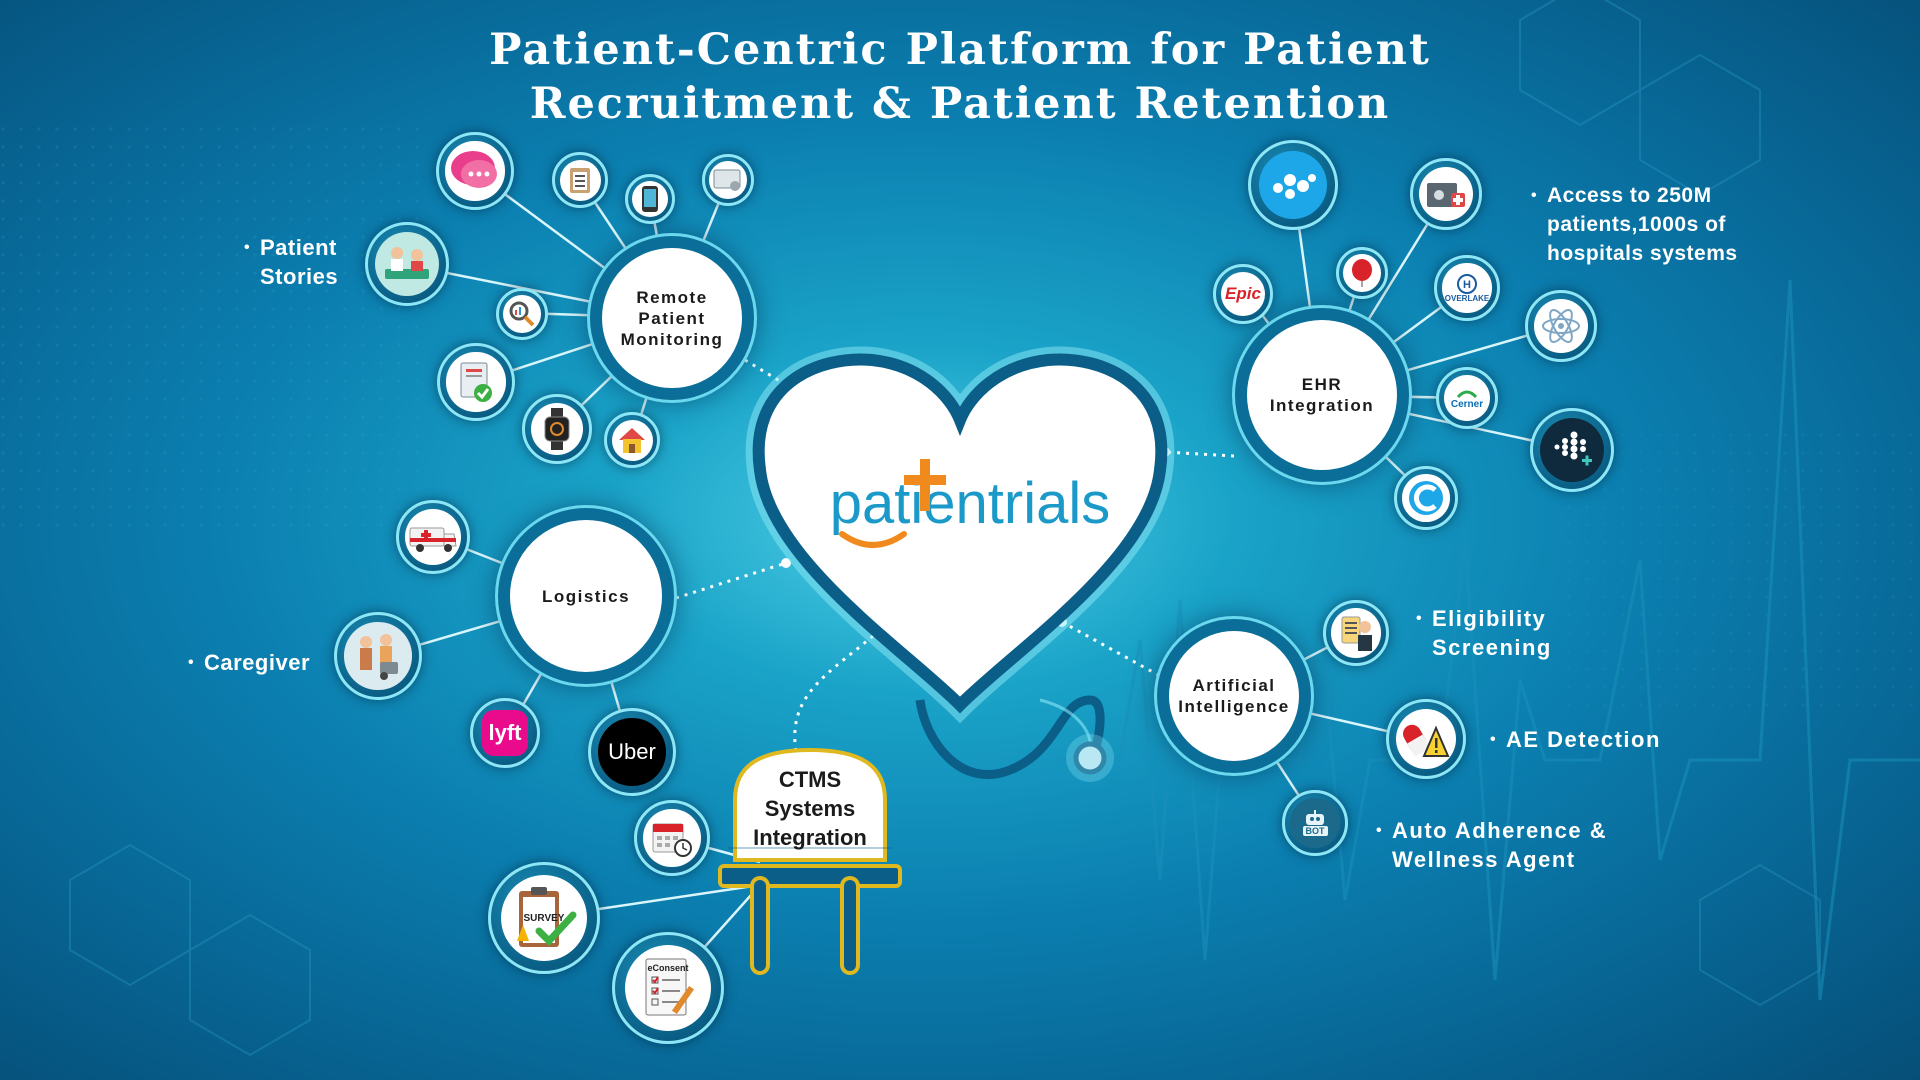  I want to click on smartphone-icon, so click(649, 198).